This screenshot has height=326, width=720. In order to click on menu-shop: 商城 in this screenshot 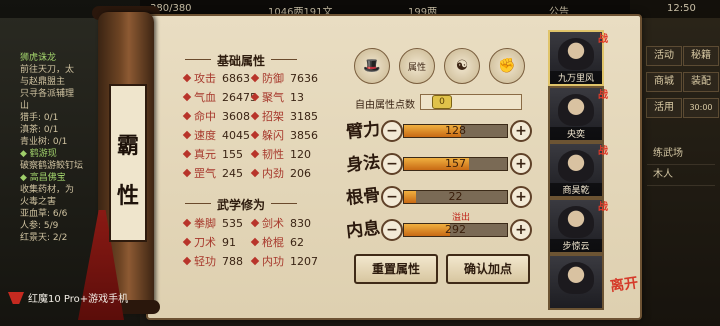, I will do `click(664, 82)`.